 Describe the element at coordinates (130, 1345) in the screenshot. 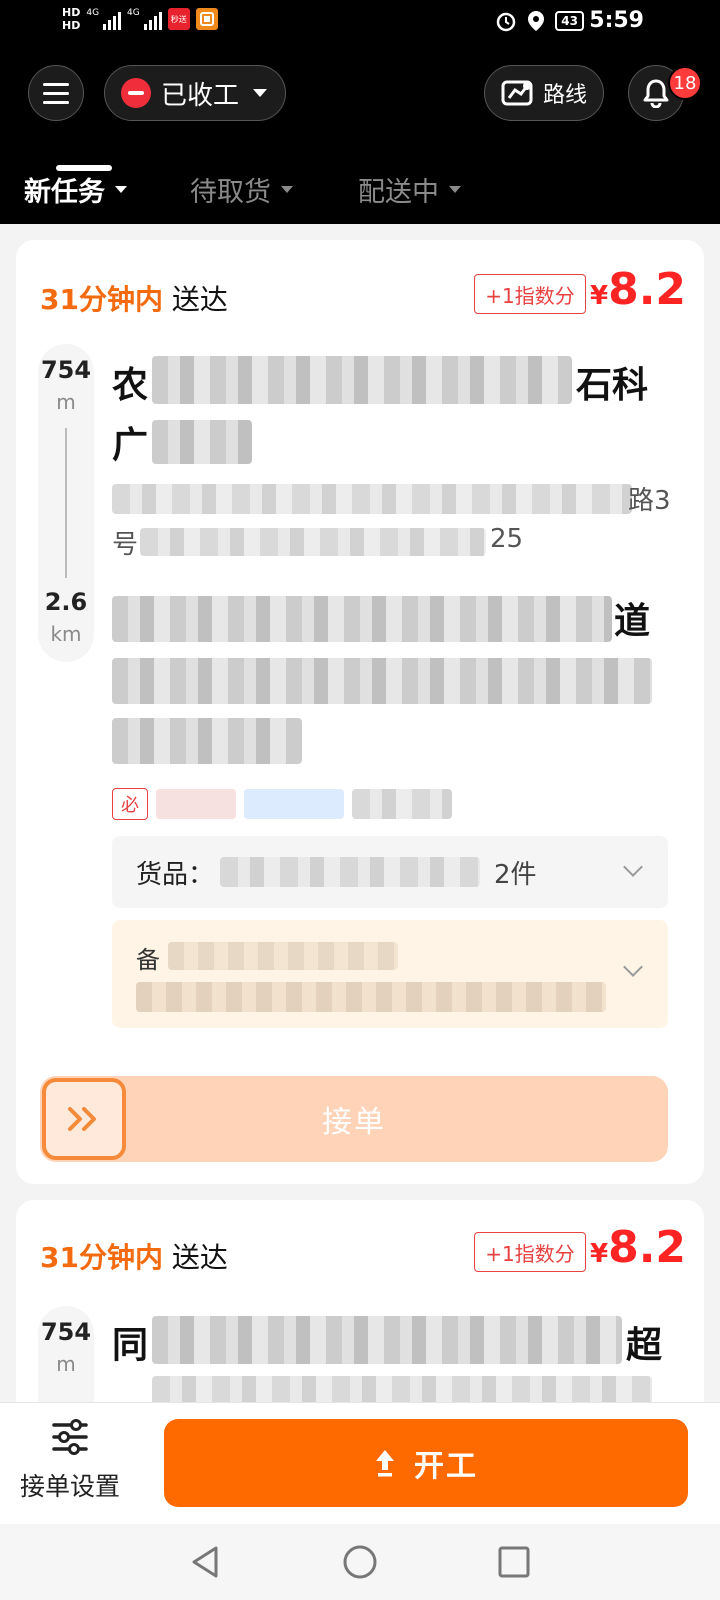

I see `pickup-name-head: 同` at that location.